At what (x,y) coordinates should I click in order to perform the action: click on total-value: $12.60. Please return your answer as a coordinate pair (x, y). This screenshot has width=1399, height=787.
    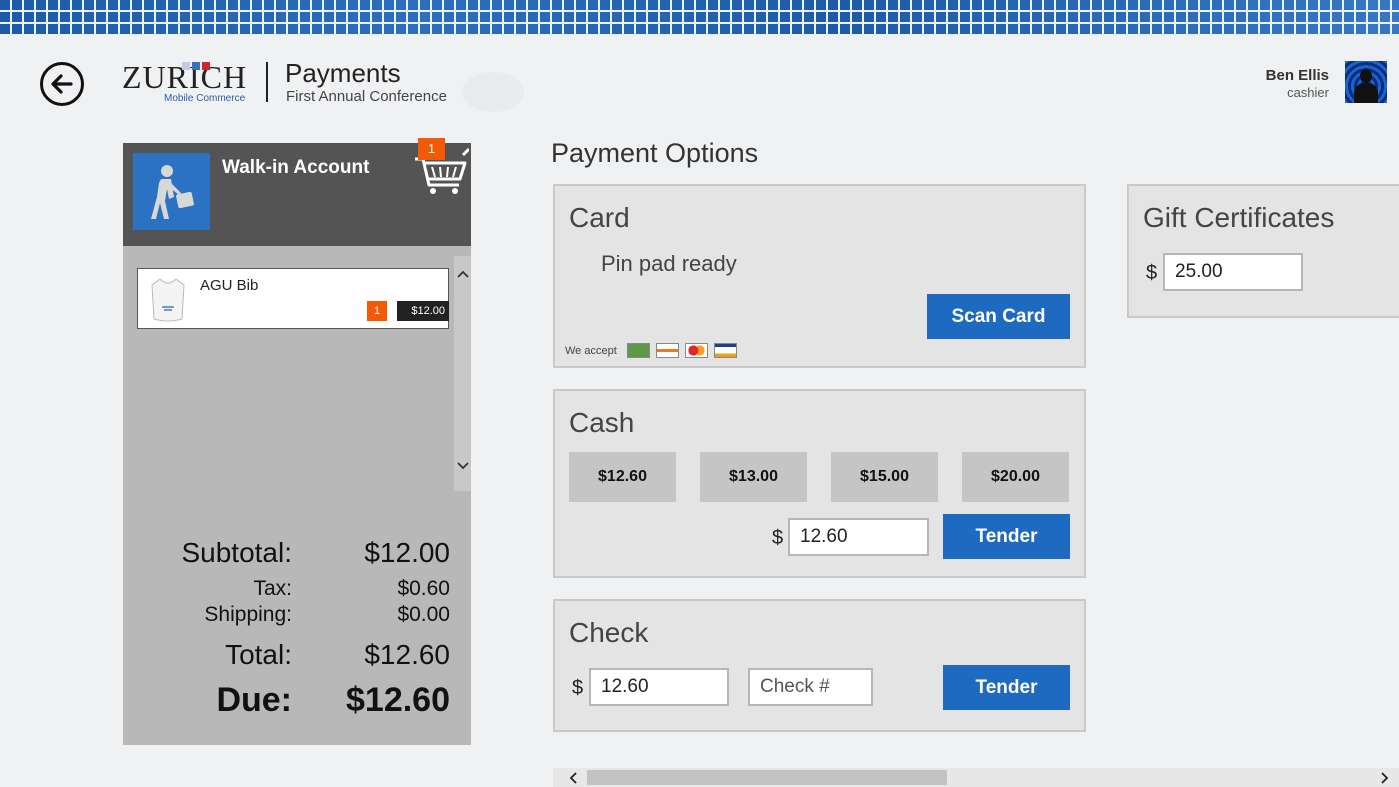
    Looking at the image, I should click on (407, 654).